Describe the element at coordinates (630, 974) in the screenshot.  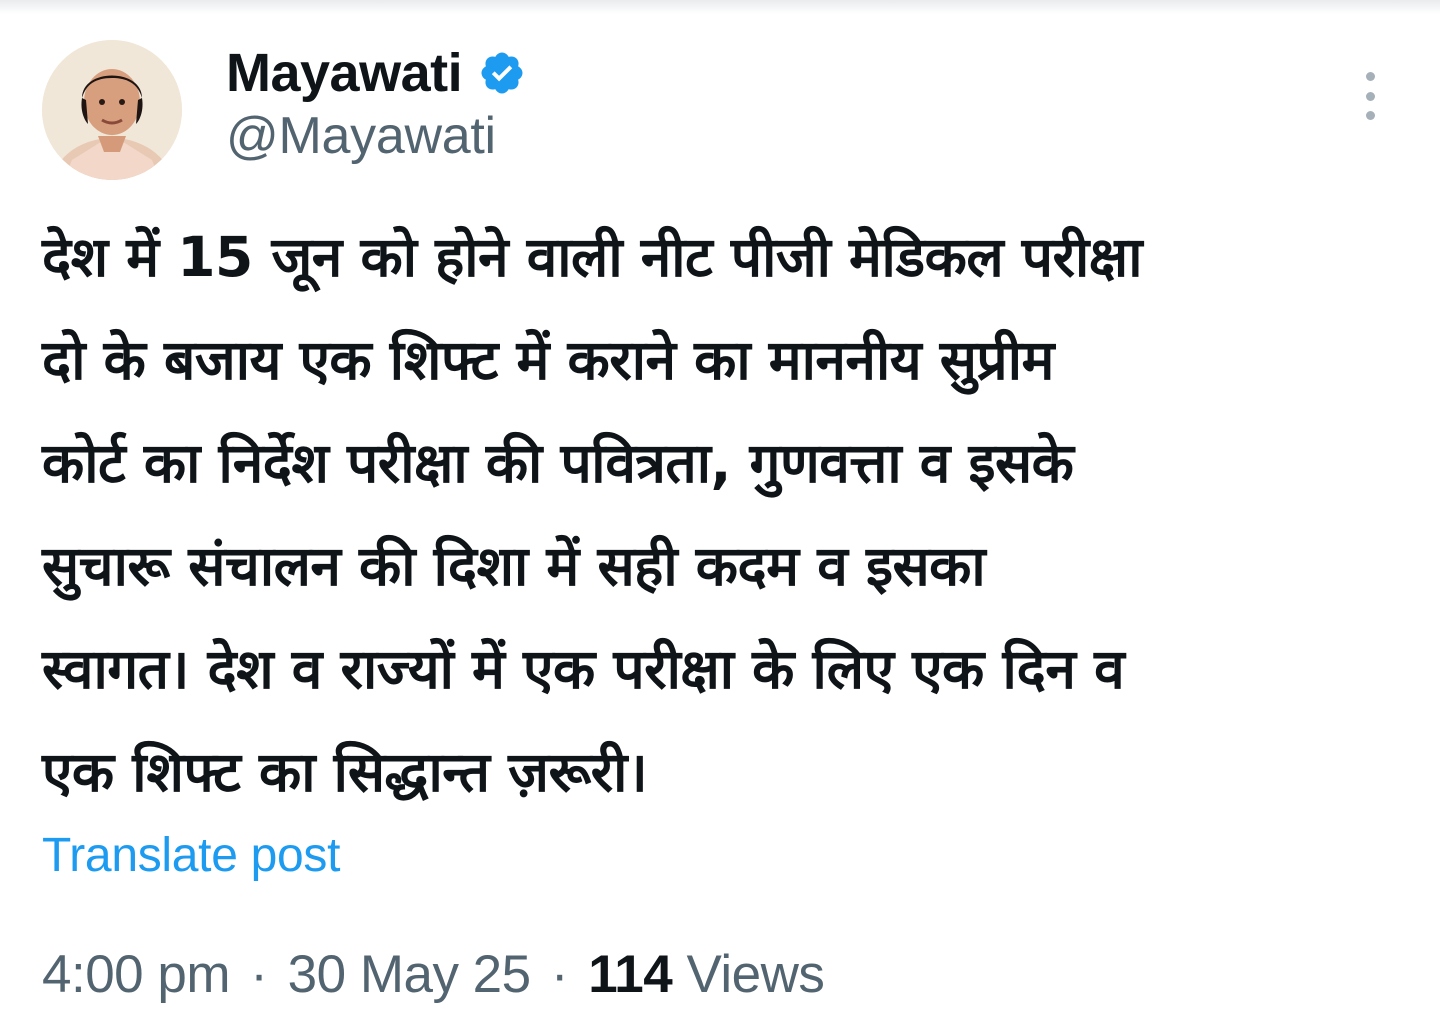
I see `views-count: 114` at that location.